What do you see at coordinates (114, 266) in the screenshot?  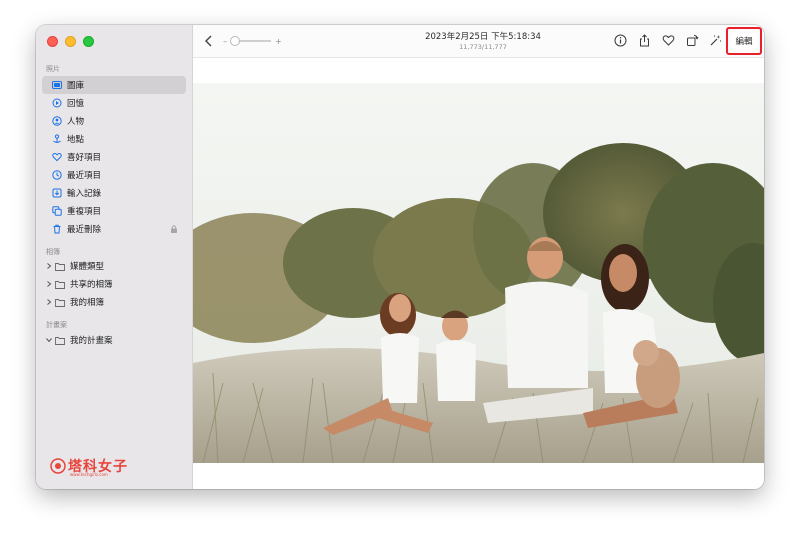 I see `sidebar-item-media-types: 媒體類型` at bounding box center [114, 266].